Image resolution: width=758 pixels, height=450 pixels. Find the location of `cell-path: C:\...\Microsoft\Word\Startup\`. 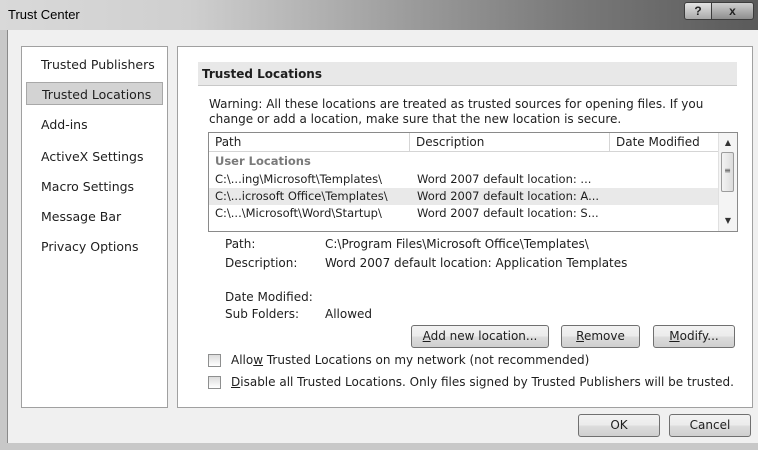

cell-path: C:\...\Microsoft\Word\Startup\ is located at coordinates (298, 213).